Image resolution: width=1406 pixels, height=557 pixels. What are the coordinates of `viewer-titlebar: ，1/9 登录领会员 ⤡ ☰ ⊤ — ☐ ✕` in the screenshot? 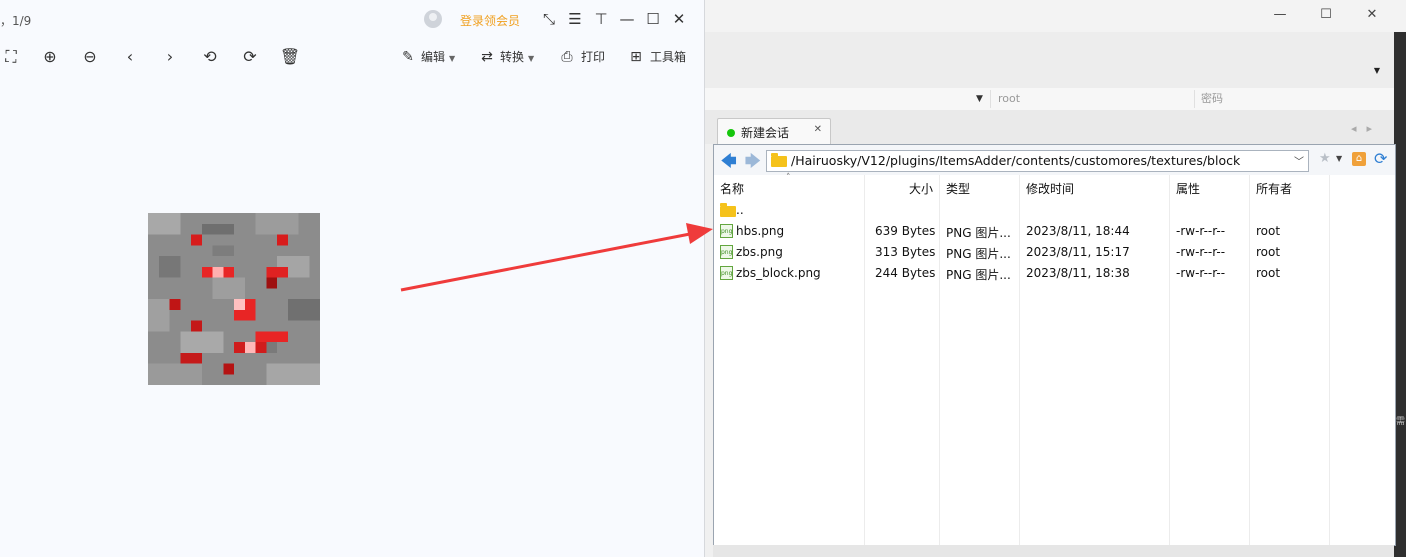 It's located at (352, 19).